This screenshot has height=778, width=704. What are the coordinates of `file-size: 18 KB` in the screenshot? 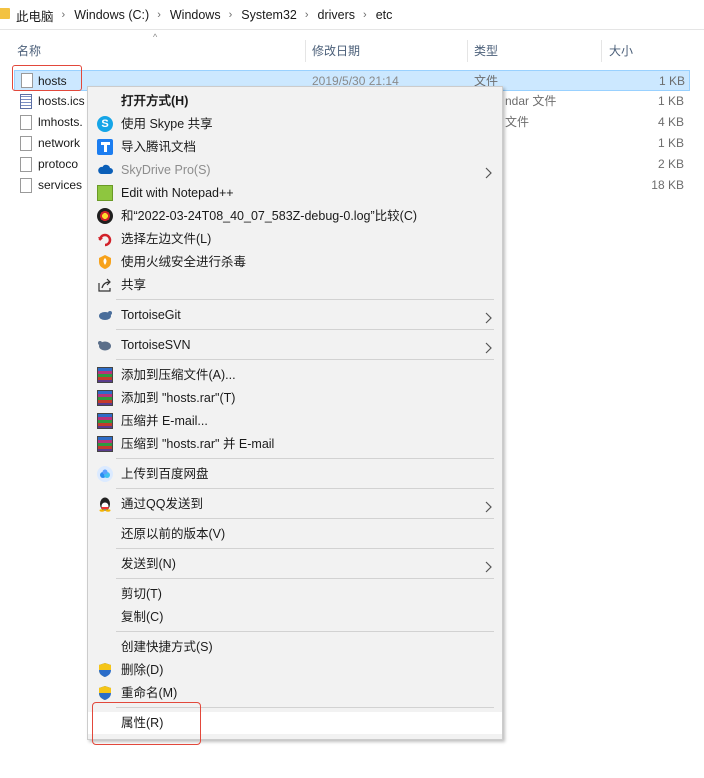 It's located at (667, 185).